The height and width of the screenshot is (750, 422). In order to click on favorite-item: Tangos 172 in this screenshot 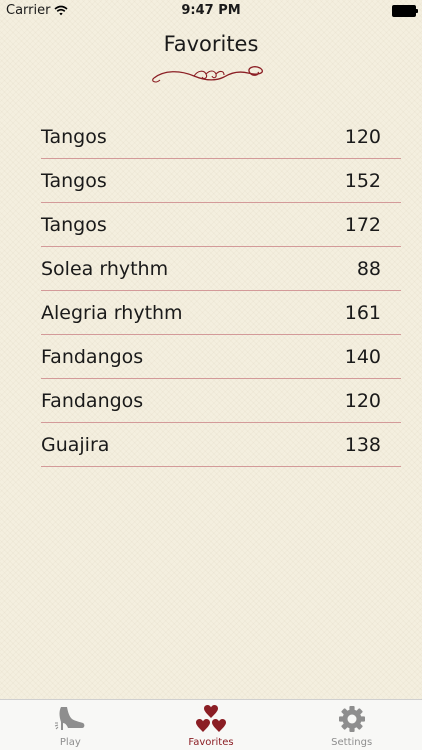, I will do `click(221, 225)`.